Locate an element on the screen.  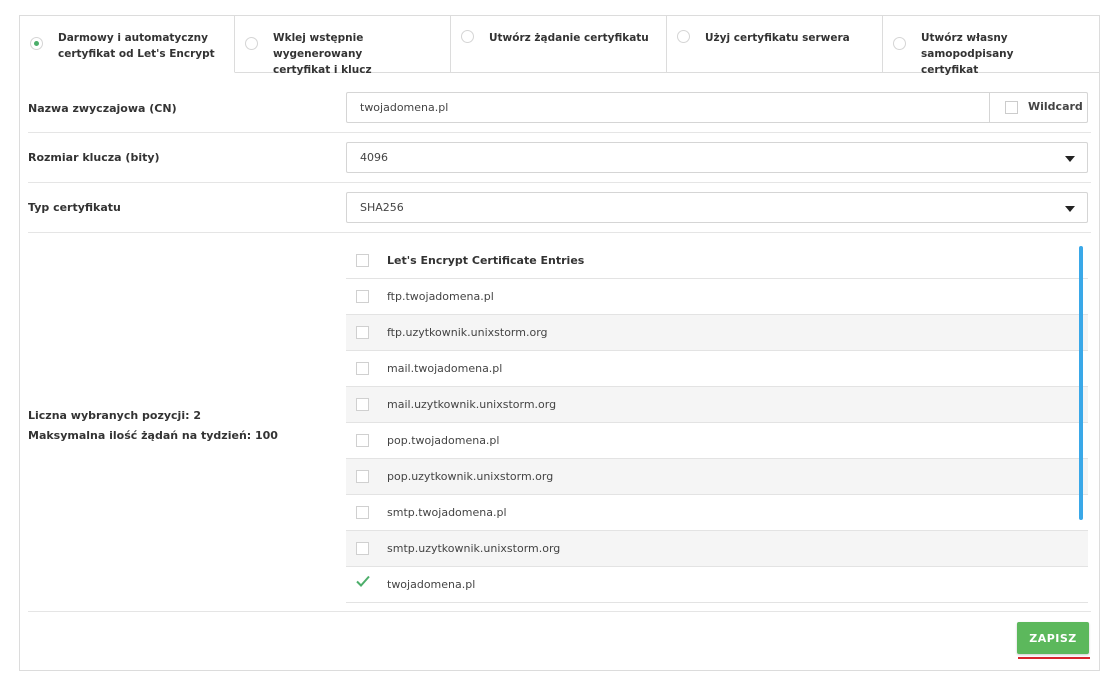
common-name-value: twojadomena.pl is located at coordinates (404, 107).